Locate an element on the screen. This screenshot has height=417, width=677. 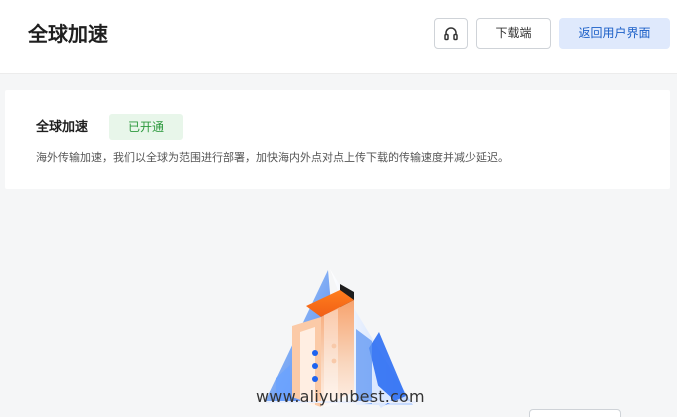
page-title: 全球加速 is located at coordinates (68, 34).